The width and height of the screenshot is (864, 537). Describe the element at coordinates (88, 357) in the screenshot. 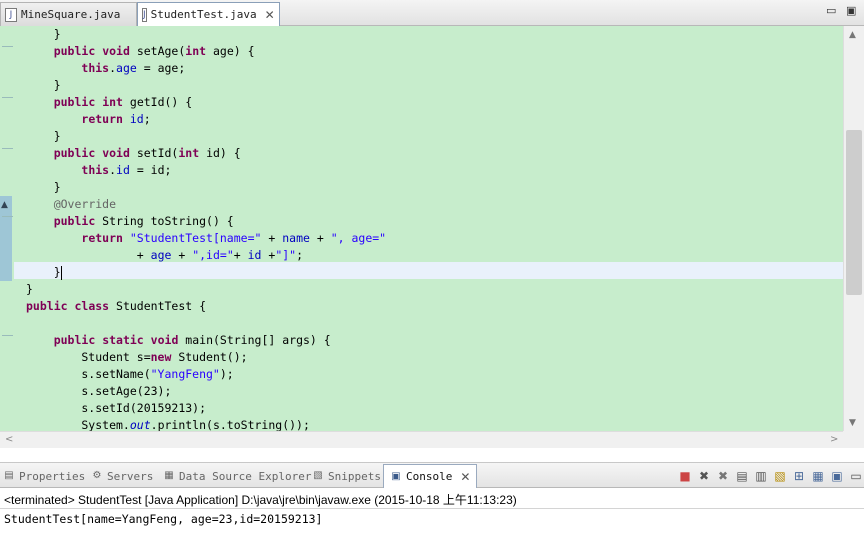

I see `code-token: Student s=` at that location.